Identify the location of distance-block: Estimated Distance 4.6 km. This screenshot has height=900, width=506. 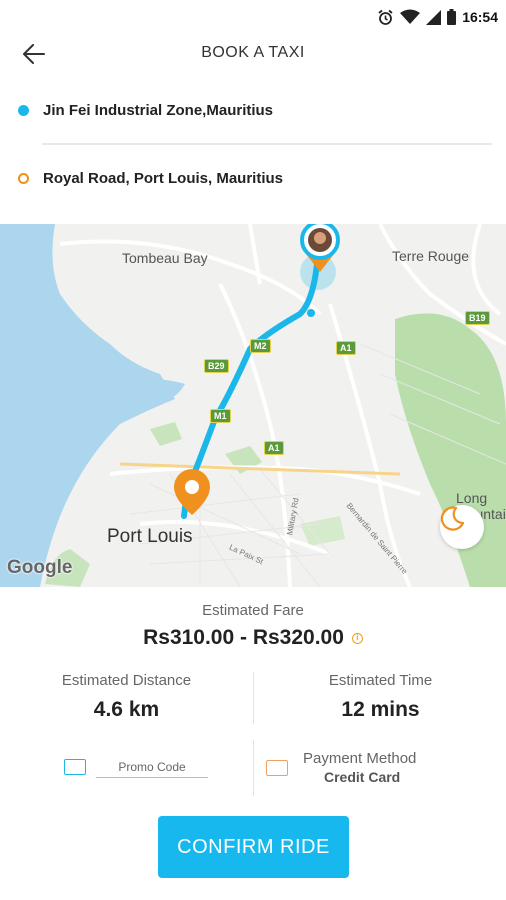
(126, 697).